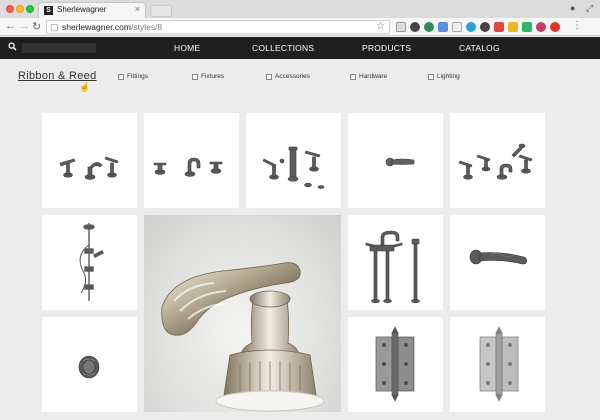 The width and height of the screenshot is (600, 420). Describe the element at coordinates (457, 27) in the screenshot. I see `font-extension-icon` at that location.